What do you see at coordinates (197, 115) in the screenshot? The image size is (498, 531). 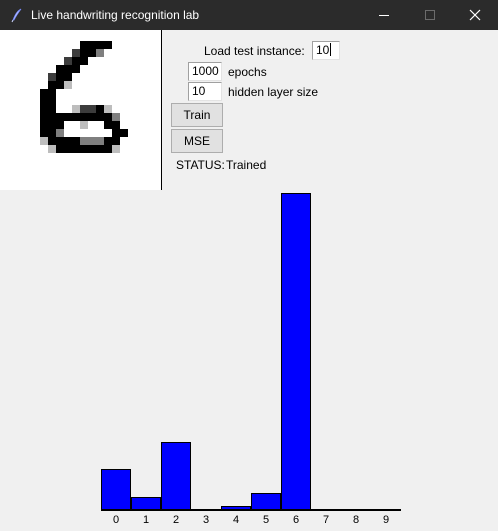 I see `train-button: Train` at bounding box center [197, 115].